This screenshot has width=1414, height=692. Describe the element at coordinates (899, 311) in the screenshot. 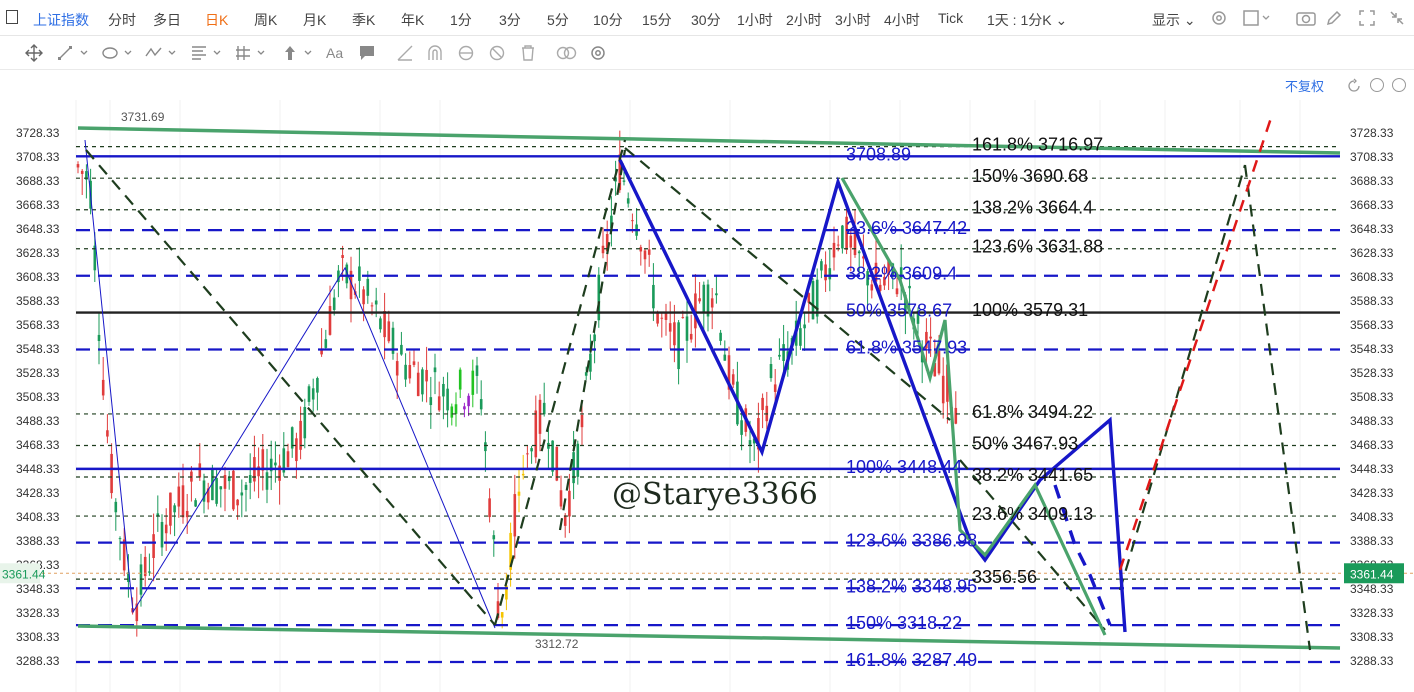

I see `fib-label-left: 50% 3578.67` at that location.